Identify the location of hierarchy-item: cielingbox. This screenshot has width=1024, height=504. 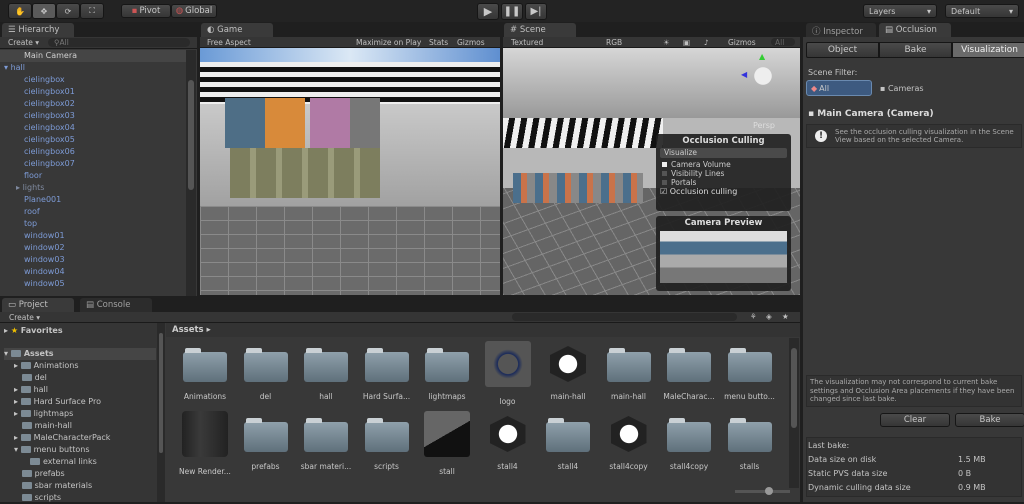
(93, 80).